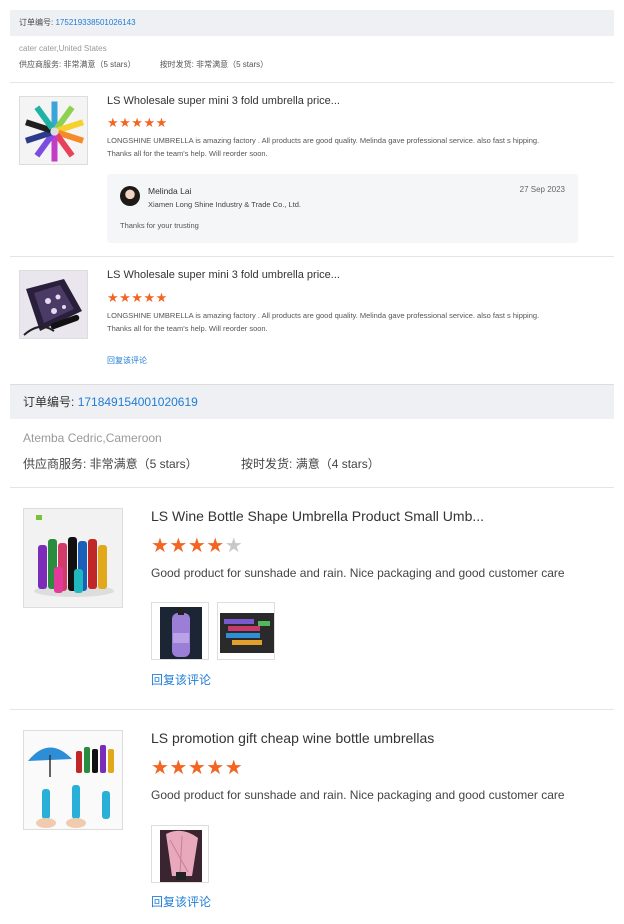 Image resolution: width=624 pixels, height=924 pixels. What do you see at coordinates (188, 546) in the screenshot?
I see `star-rating-filled: ★★★★` at bounding box center [188, 546].